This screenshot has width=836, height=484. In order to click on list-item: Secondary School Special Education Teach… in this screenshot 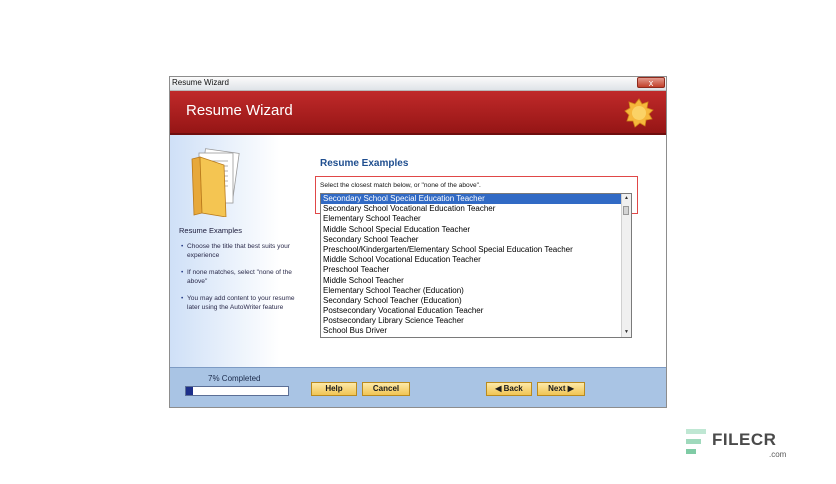, I will do `click(476, 199)`.